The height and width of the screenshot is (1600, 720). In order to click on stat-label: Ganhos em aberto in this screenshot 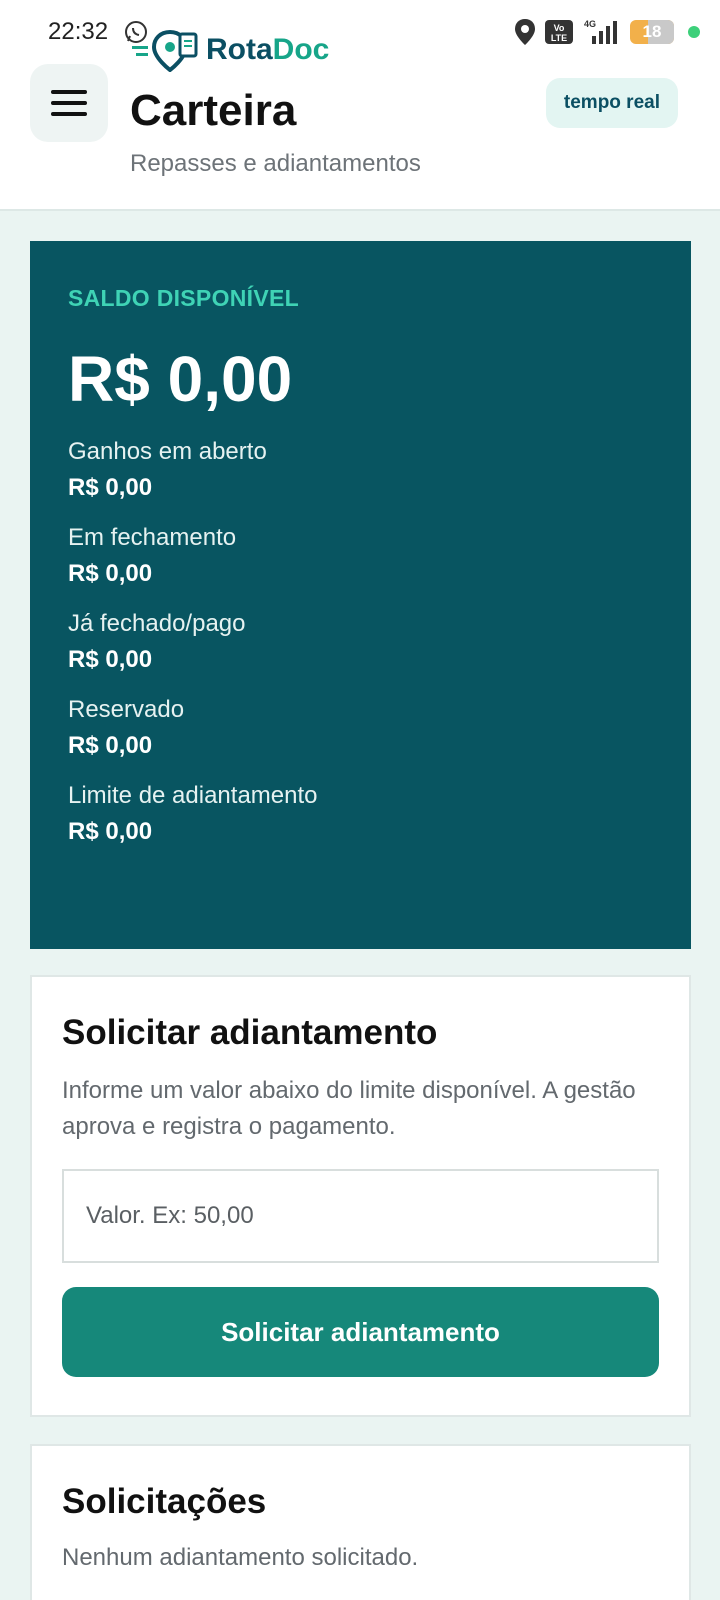, I will do `click(167, 451)`.